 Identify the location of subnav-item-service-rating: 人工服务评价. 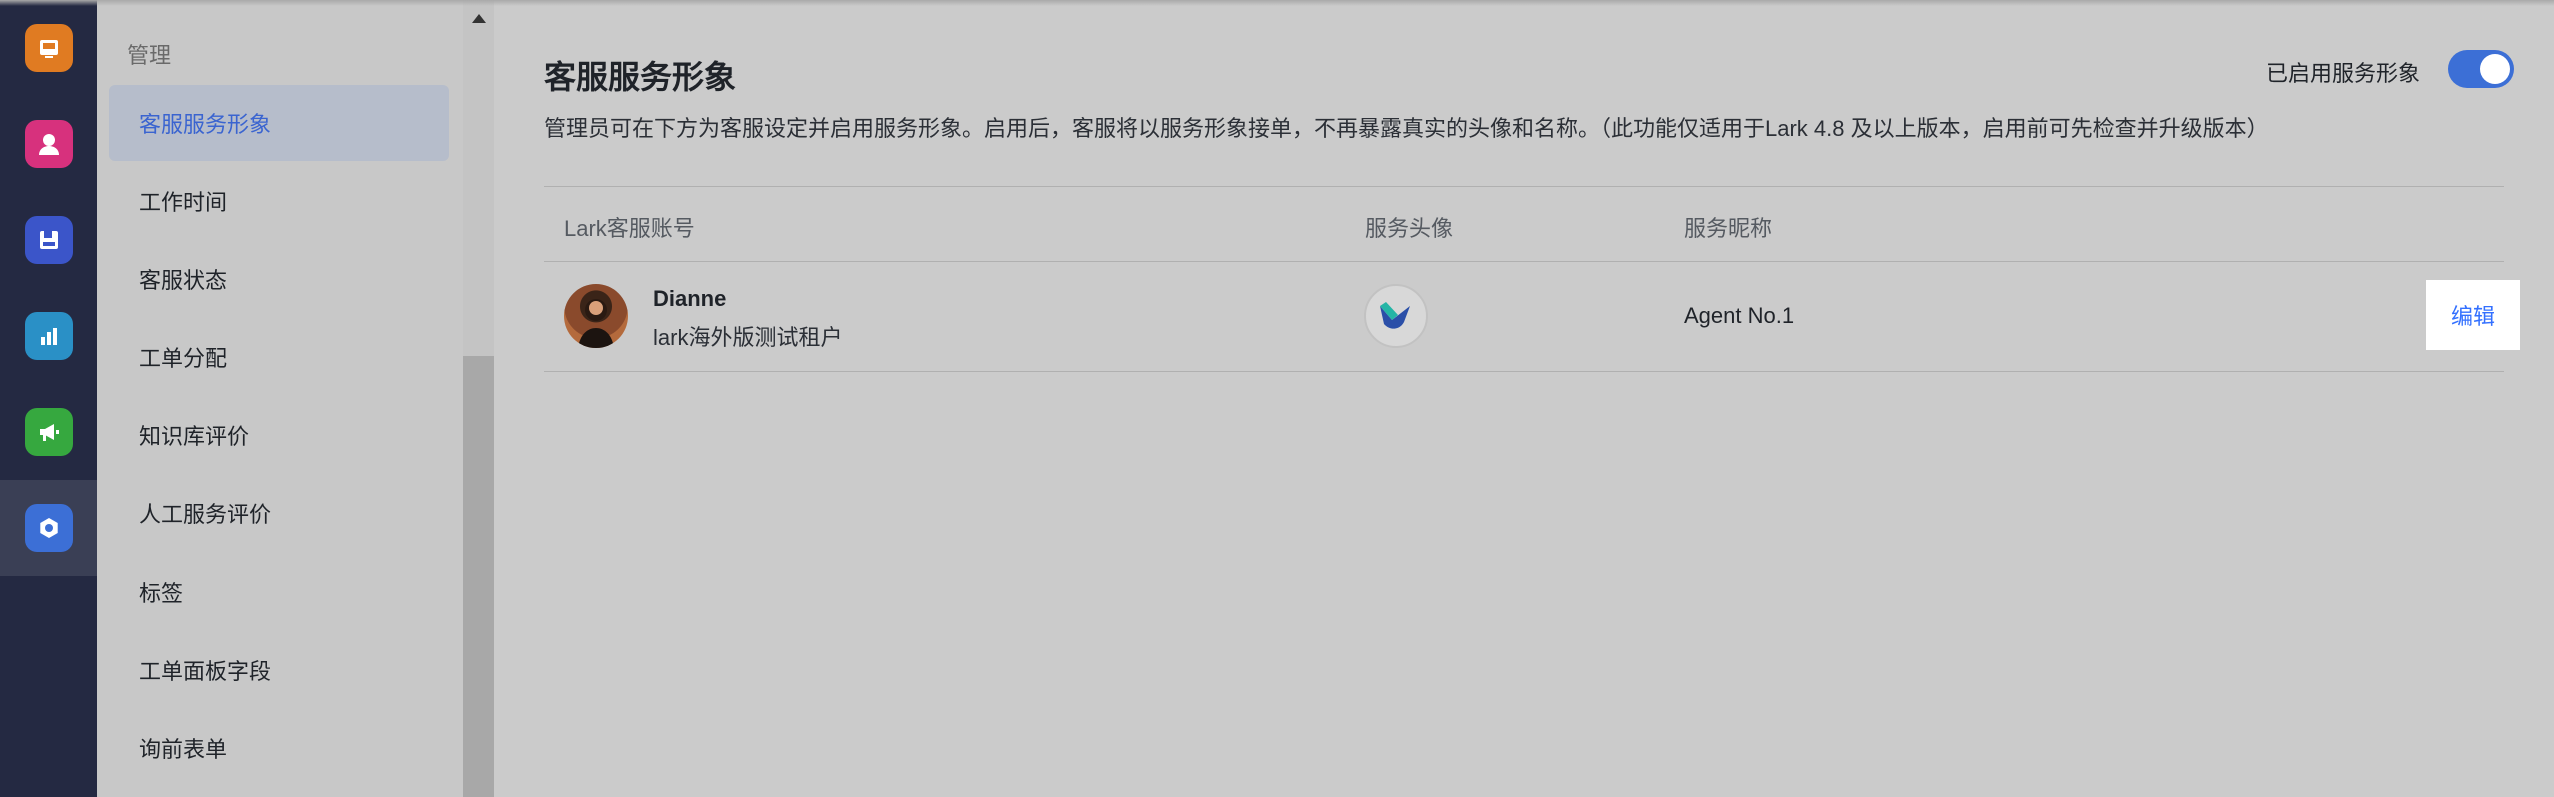
(279, 513).